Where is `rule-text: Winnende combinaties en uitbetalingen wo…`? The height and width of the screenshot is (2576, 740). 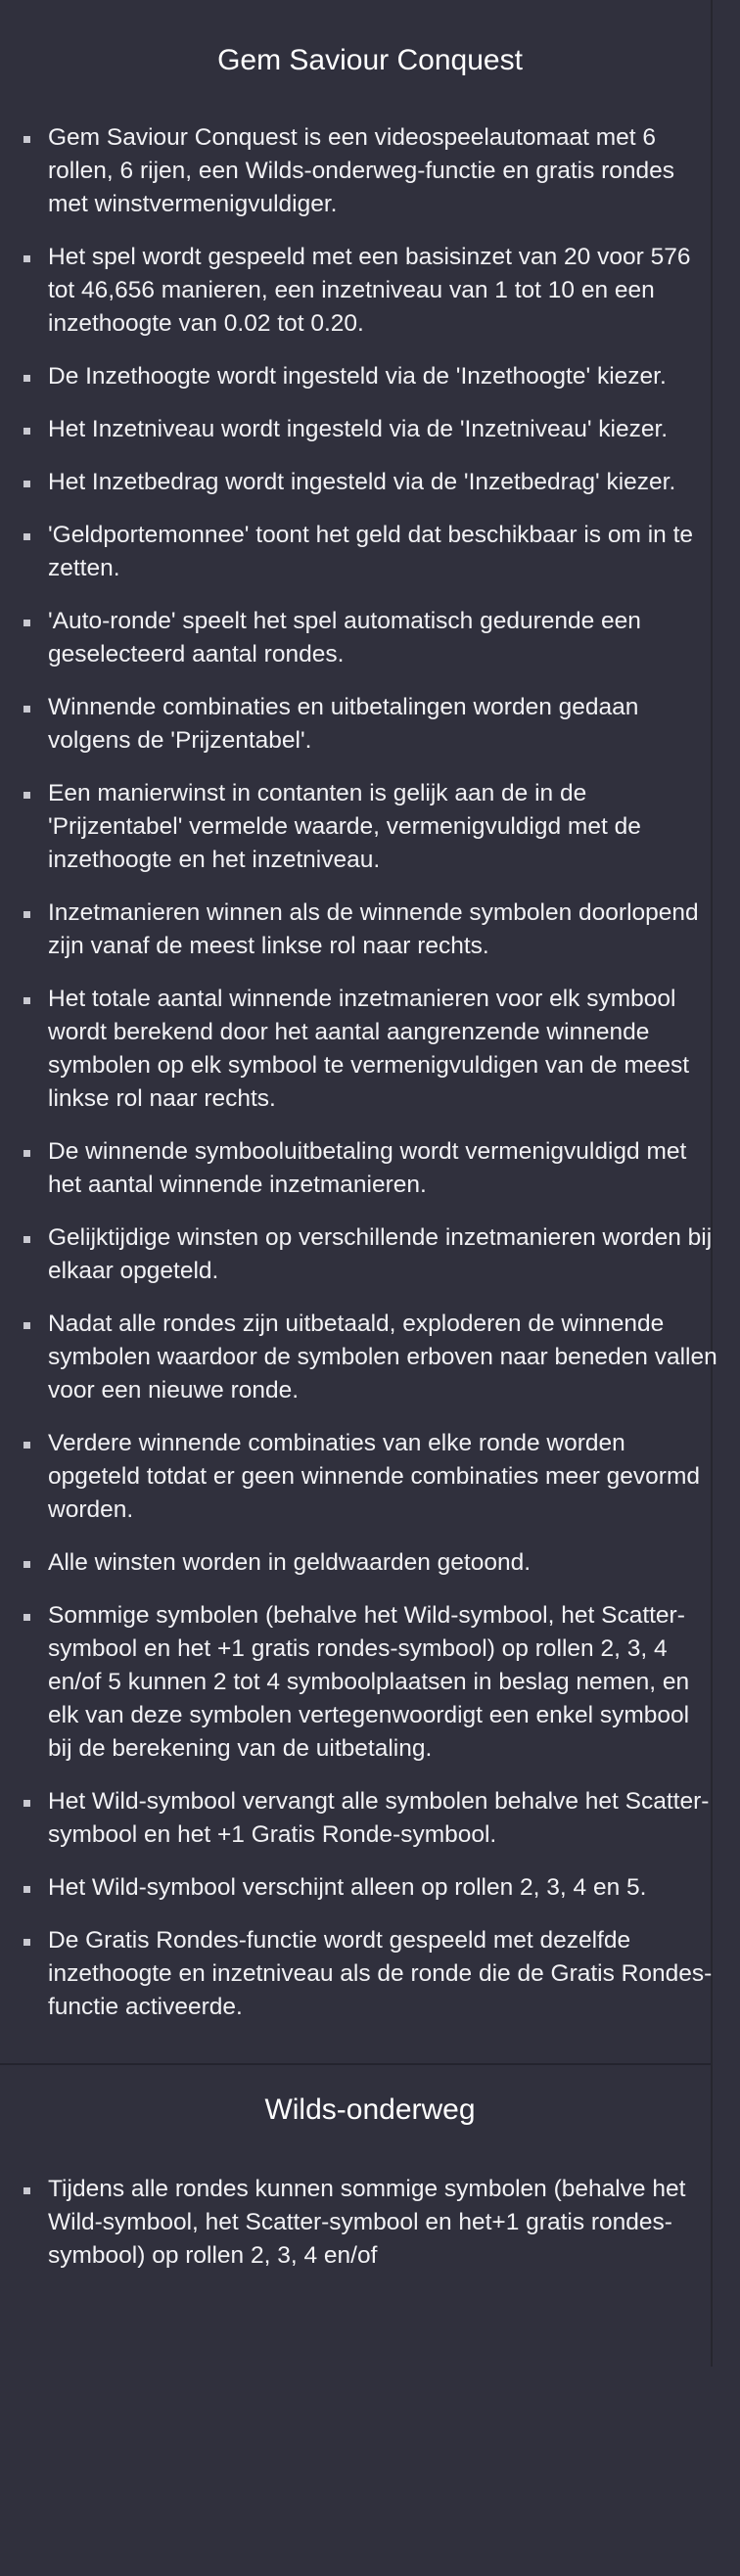 rule-text: Winnende combinaties en uitbetalingen wo… is located at coordinates (343, 724).